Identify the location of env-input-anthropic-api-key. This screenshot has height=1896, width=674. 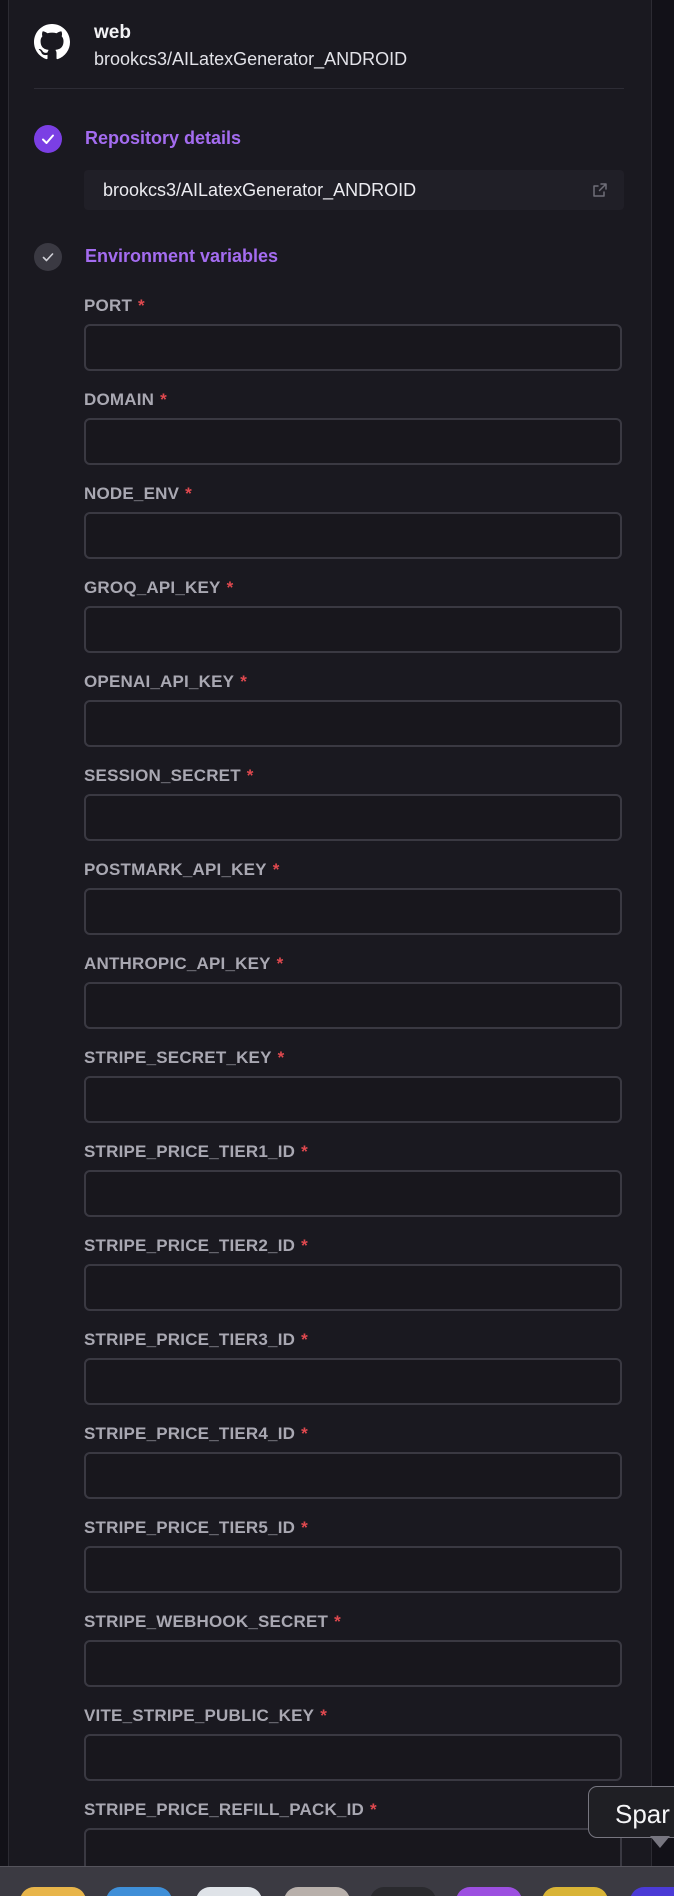
(353, 1005).